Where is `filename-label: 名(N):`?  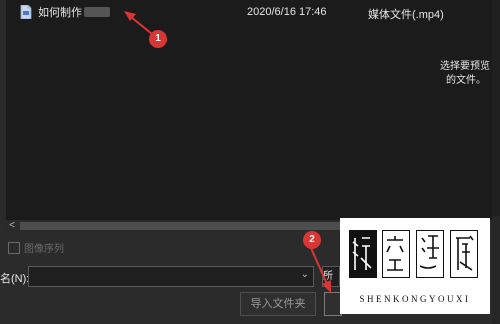 filename-label: 名(N): is located at coordinates (15, 279).